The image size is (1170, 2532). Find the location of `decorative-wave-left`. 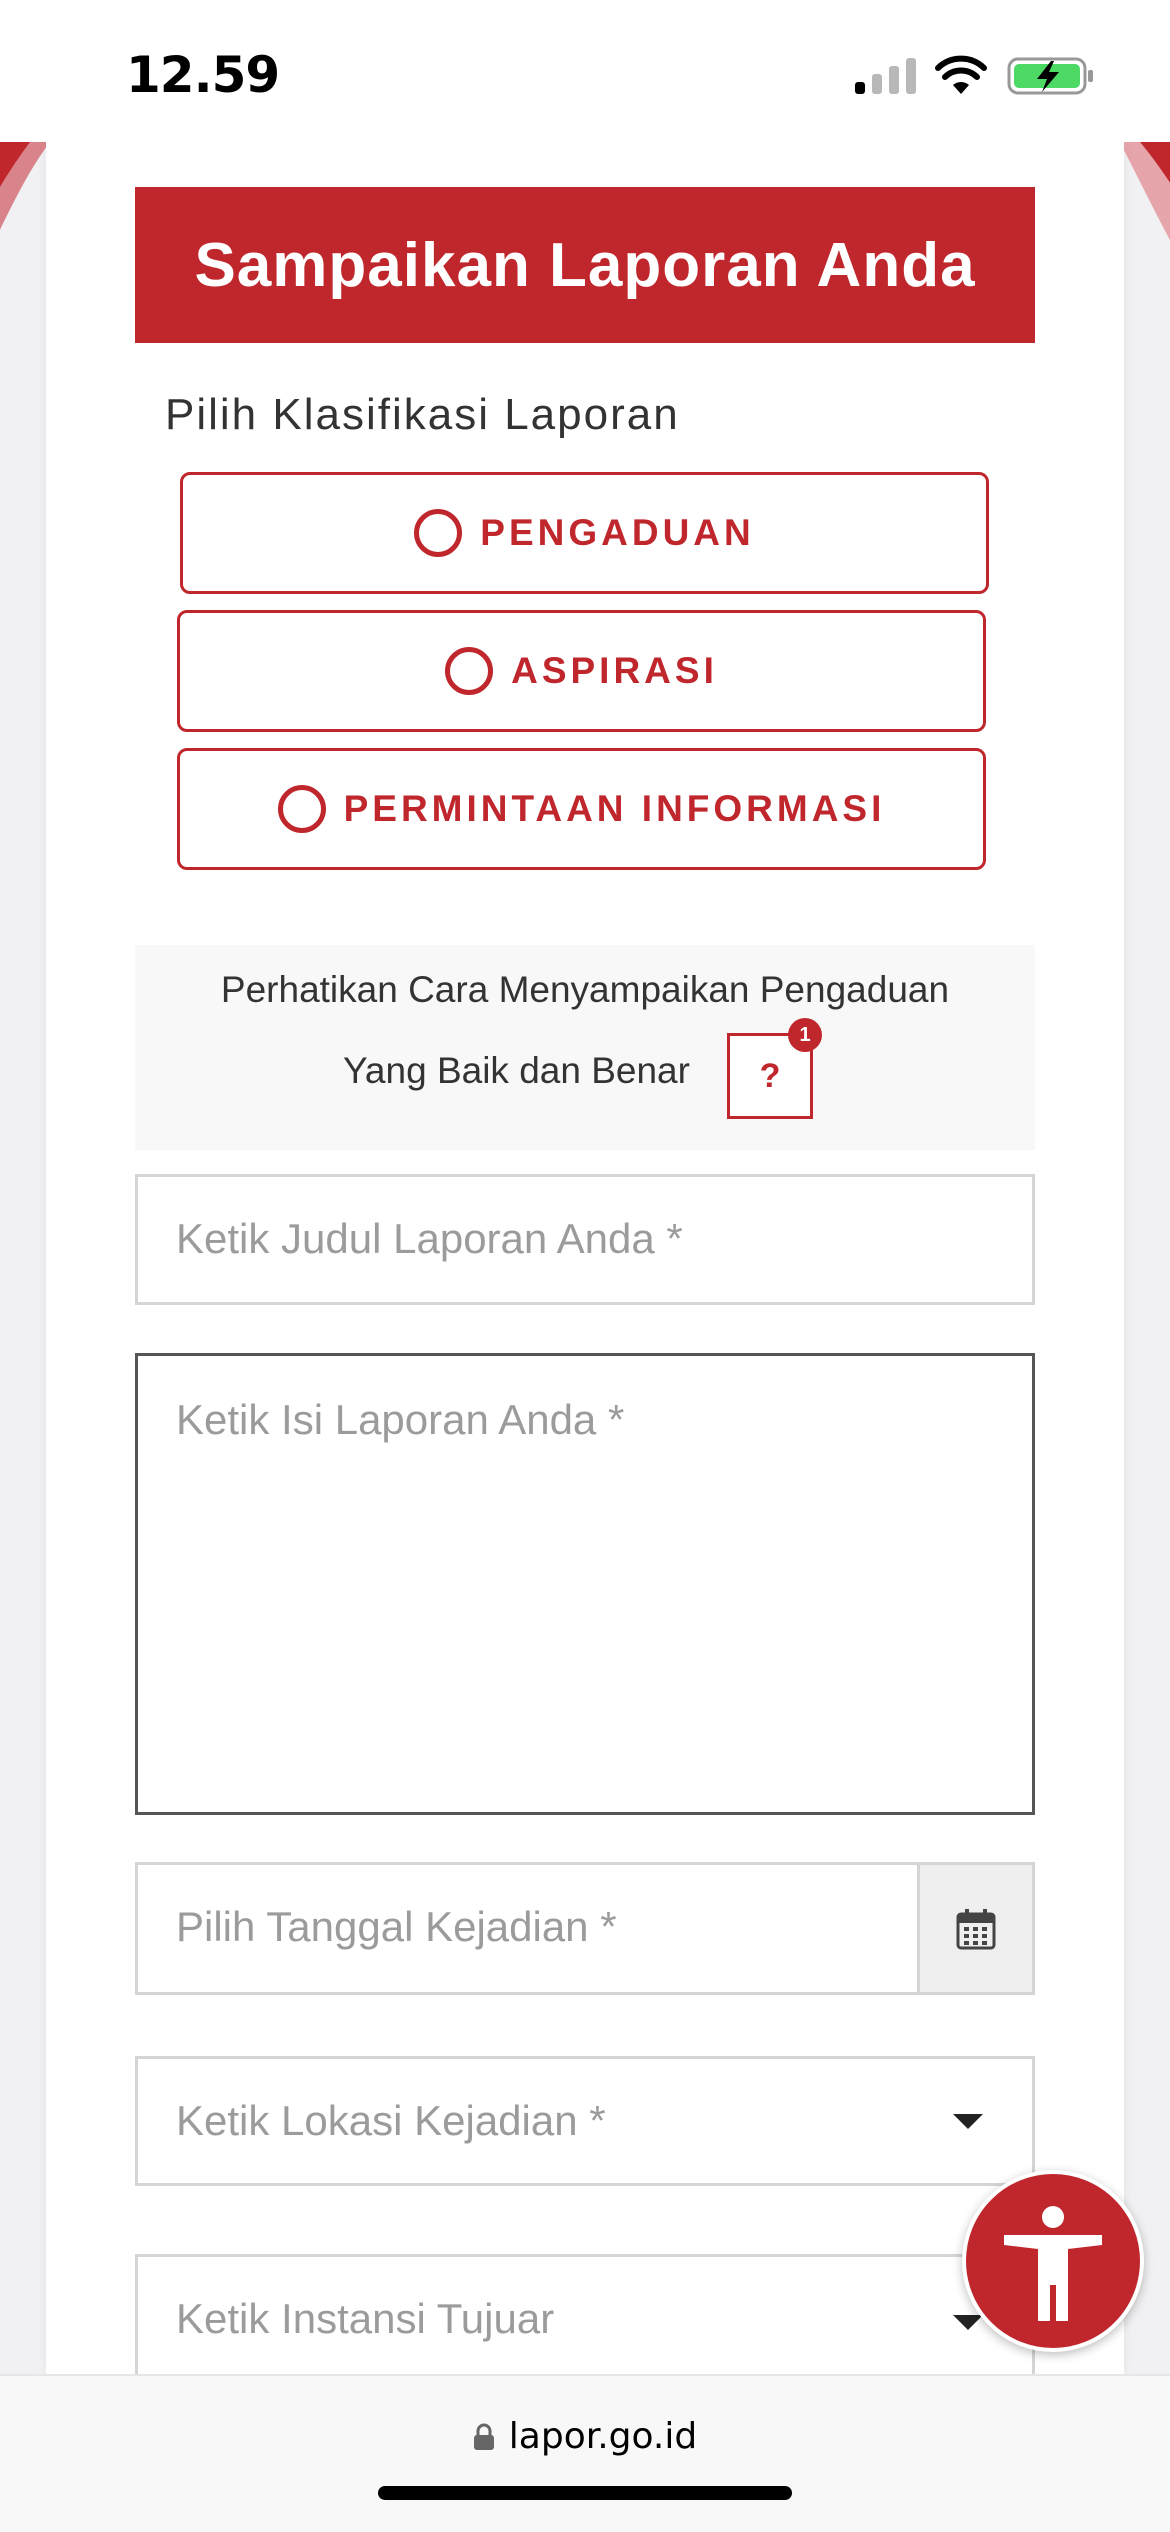

decorative-wave-left is located at coordinates (25, 186).